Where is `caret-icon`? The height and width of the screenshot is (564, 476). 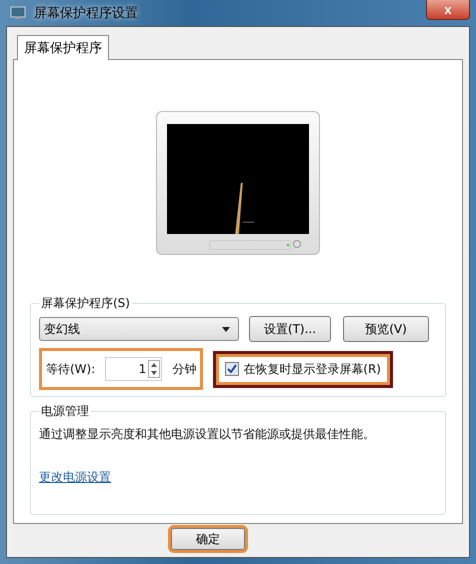
caret-icon is located at coordinates (226, 329).